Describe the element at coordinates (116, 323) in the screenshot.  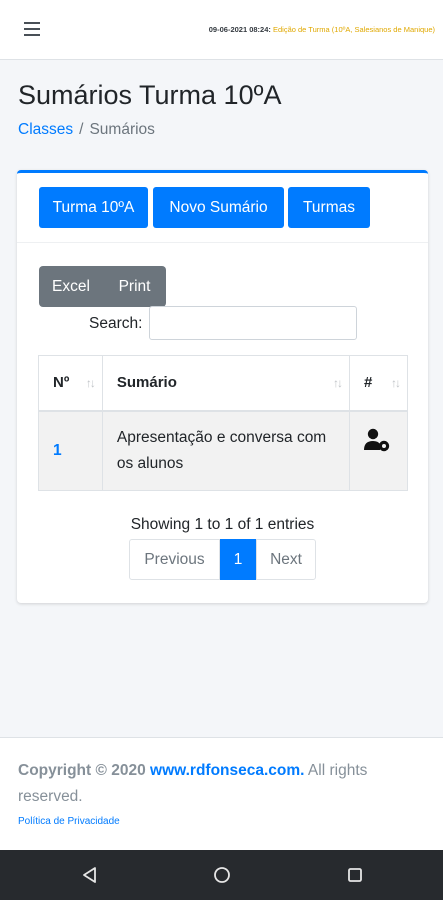
I see `search-label: Search:` at that location.